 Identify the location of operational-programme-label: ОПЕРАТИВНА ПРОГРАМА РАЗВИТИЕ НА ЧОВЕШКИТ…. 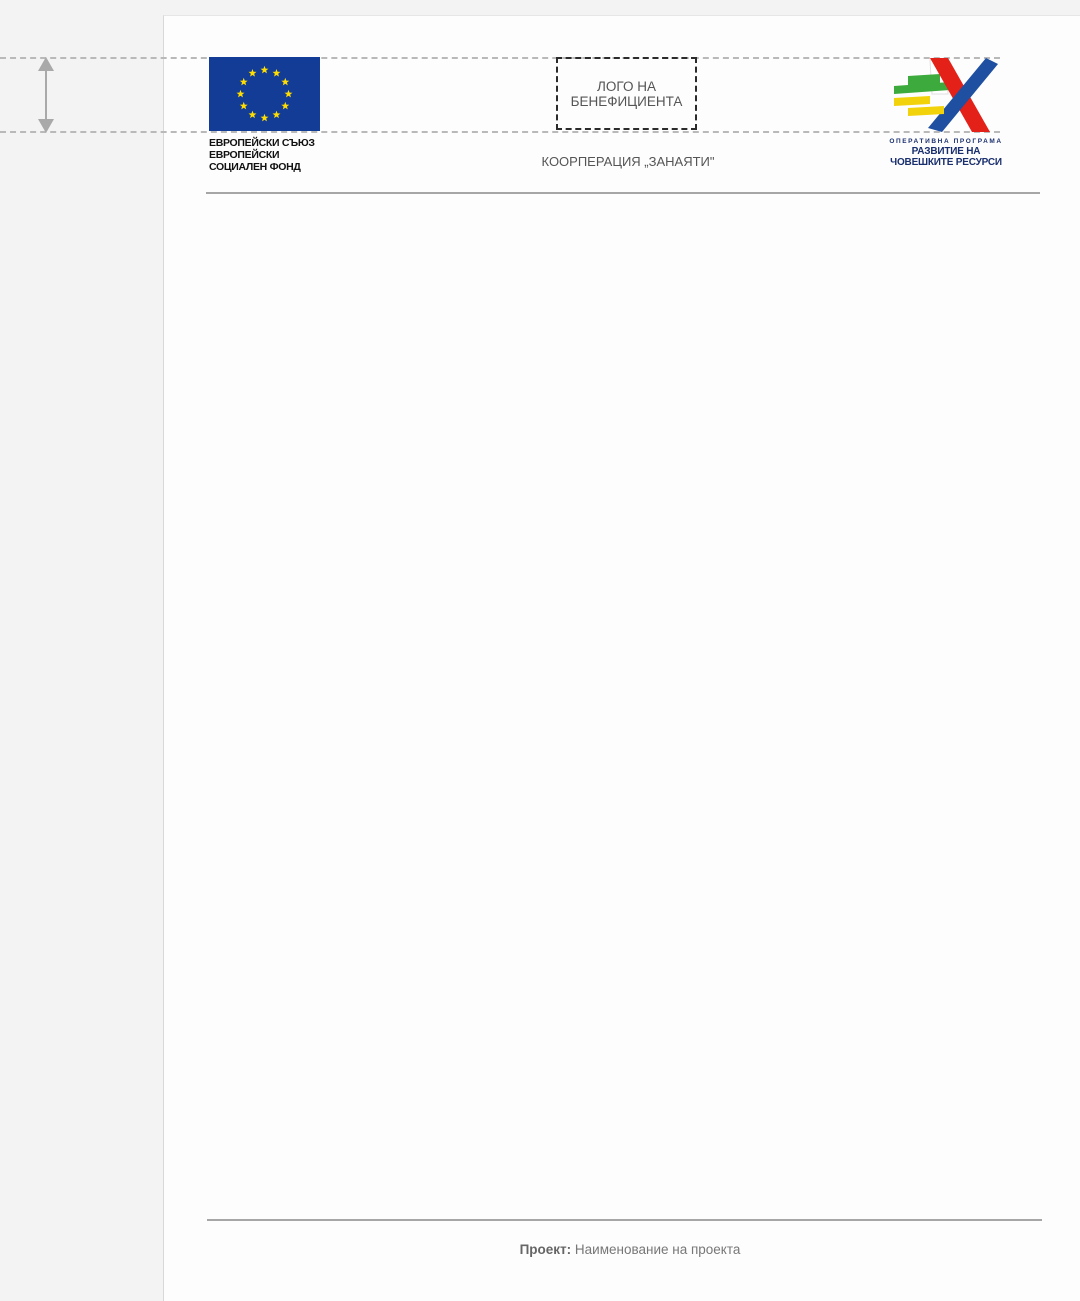
(946, 153).